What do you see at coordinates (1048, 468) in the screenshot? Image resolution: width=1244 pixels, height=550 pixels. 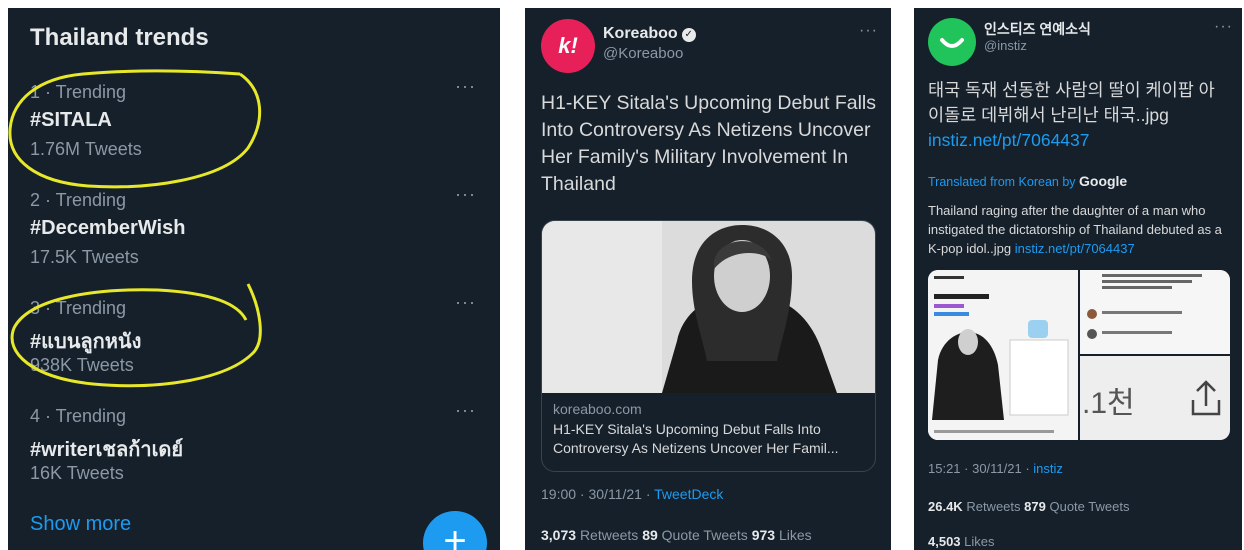 I see `tweet-source-link: instiz` at bounding box center [1048, 468].